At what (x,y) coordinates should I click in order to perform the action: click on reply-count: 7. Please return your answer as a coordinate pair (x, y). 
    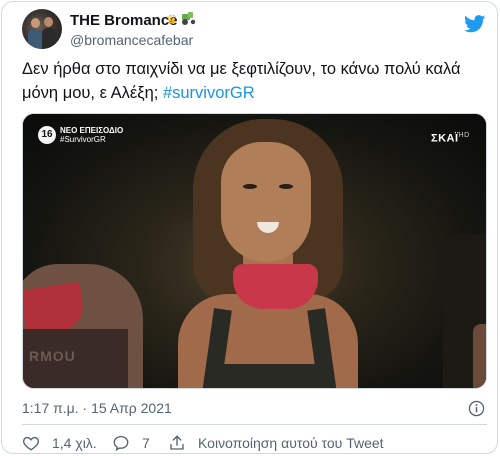
    Looking at the image, I should click on (146, 443).